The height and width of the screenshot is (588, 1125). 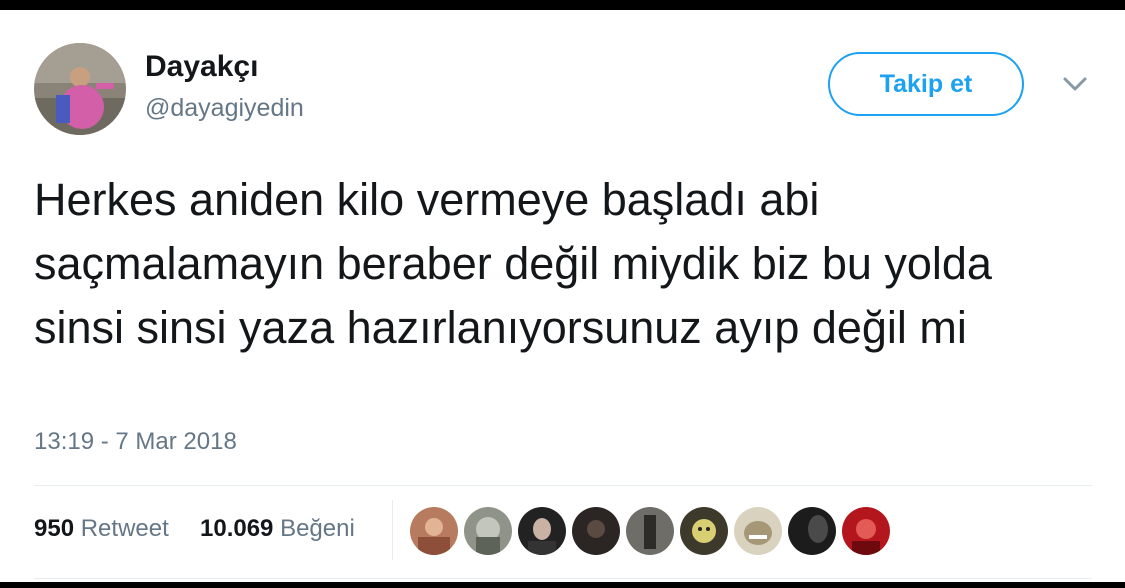 I want to click on like-label: Beğeni, so click(x=317, y=528).